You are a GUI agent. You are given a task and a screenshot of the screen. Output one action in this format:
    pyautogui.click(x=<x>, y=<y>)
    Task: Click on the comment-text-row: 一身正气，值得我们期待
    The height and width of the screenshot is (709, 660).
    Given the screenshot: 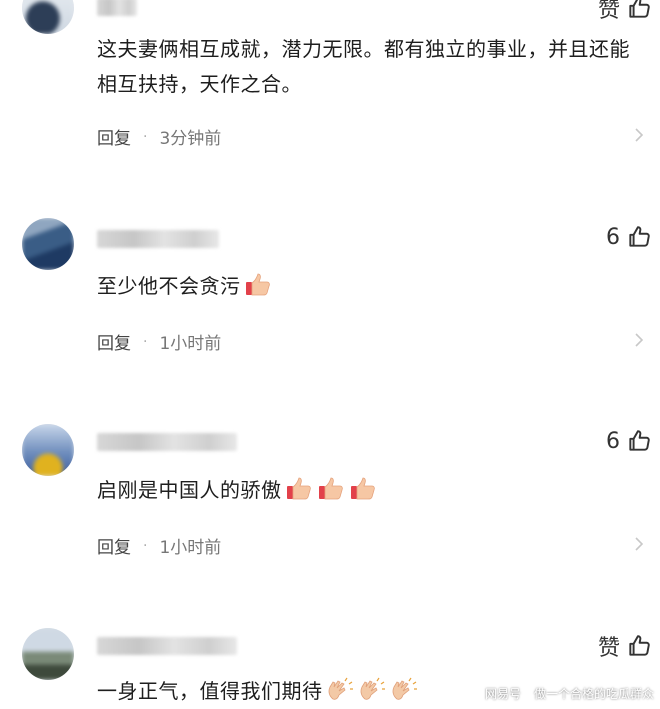 What is the action you would take?
    pyautogui.click(x=258, y=691)
    